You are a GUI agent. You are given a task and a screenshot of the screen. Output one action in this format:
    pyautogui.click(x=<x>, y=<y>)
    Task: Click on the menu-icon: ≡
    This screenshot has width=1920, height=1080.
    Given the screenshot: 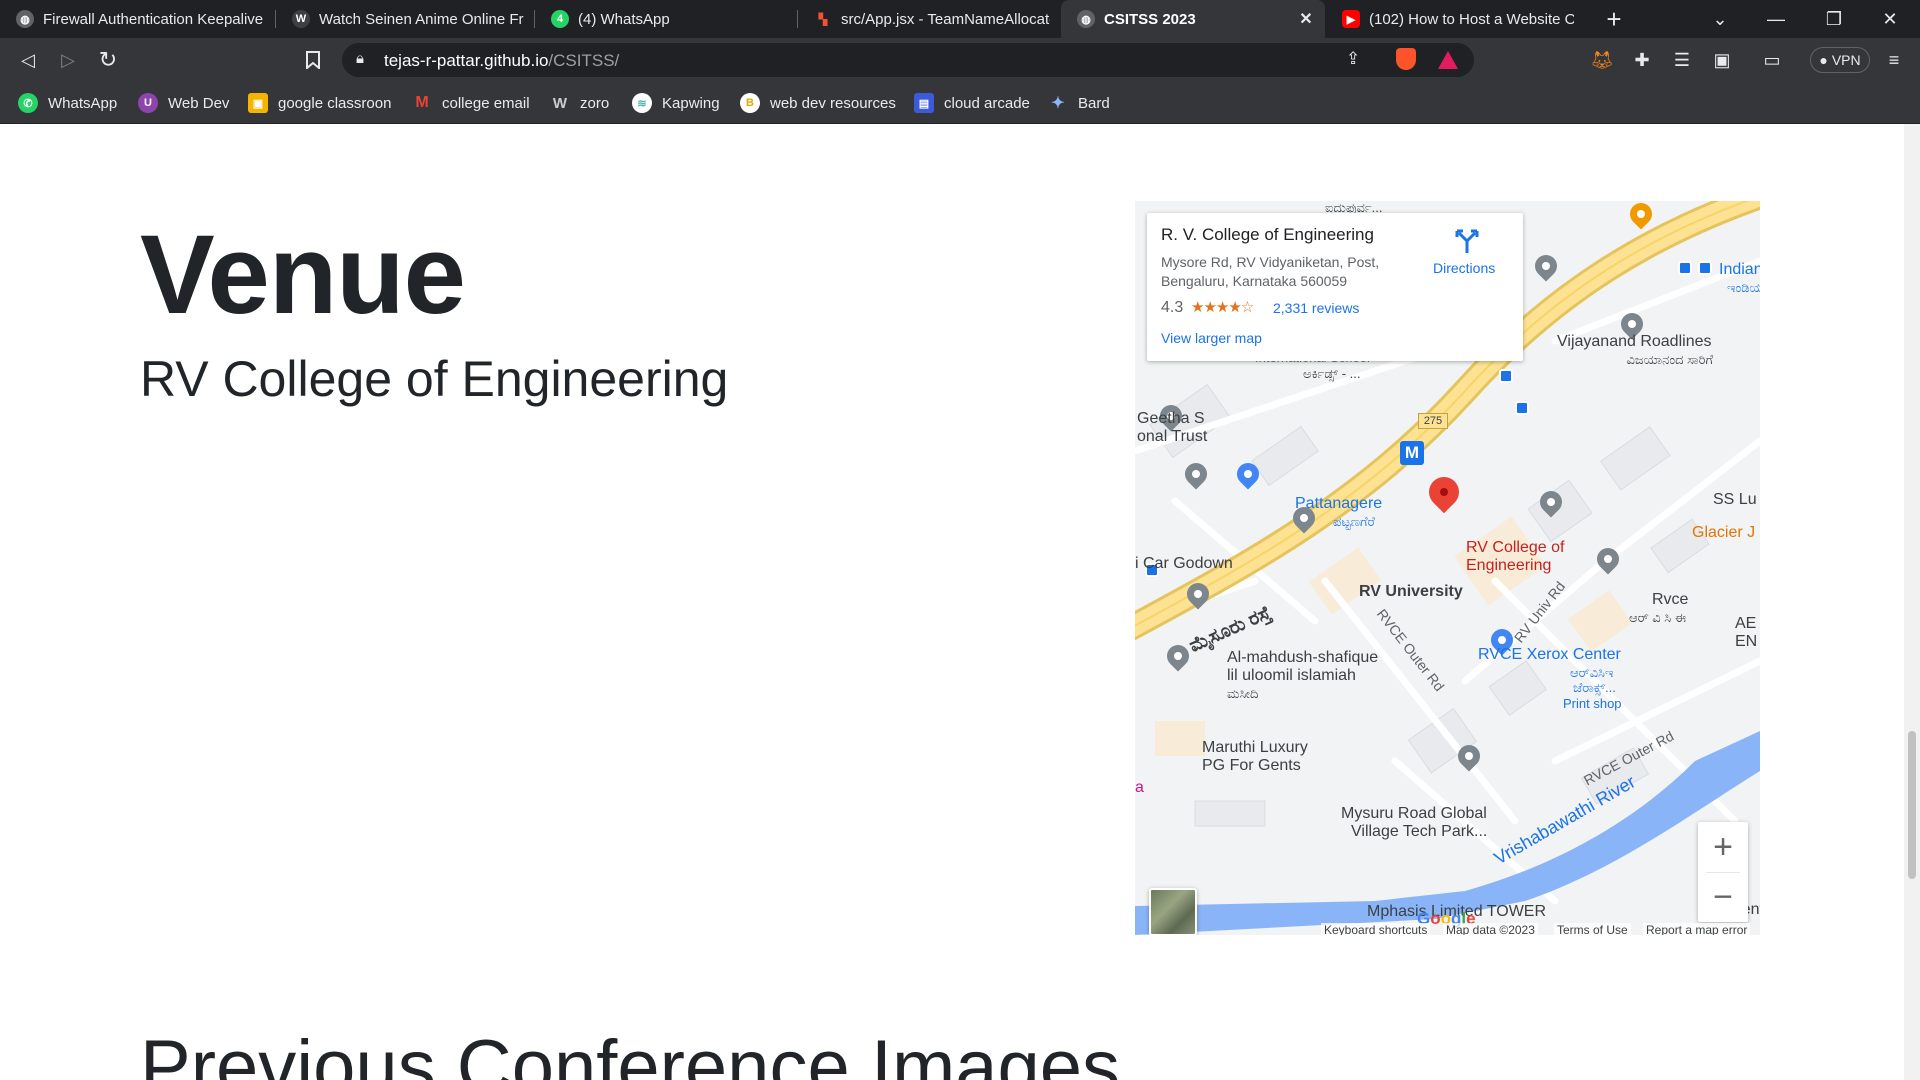 What is the action you would take?
    pyautogui.click(x=1894, y=60)
    